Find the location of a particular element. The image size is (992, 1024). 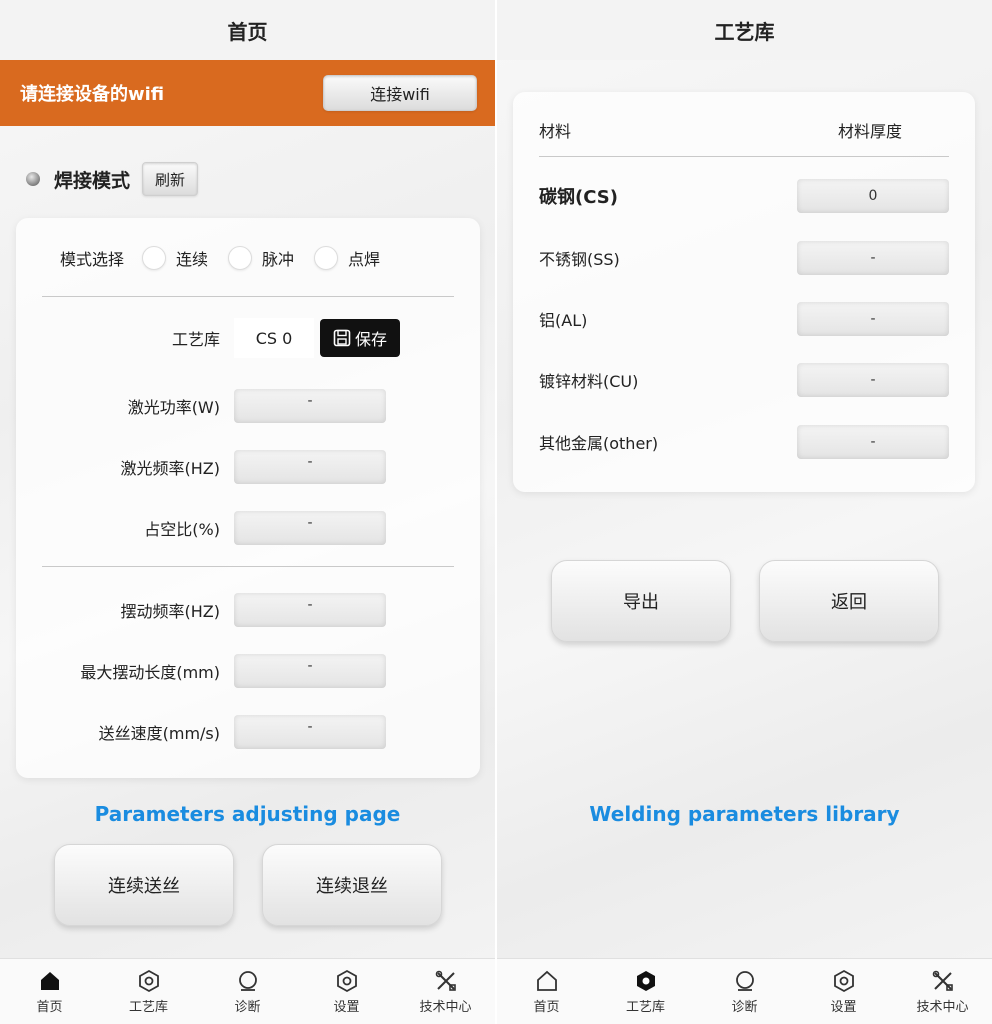

mode-option-pulse: 脉冲 is located at coordinates (266, 258).